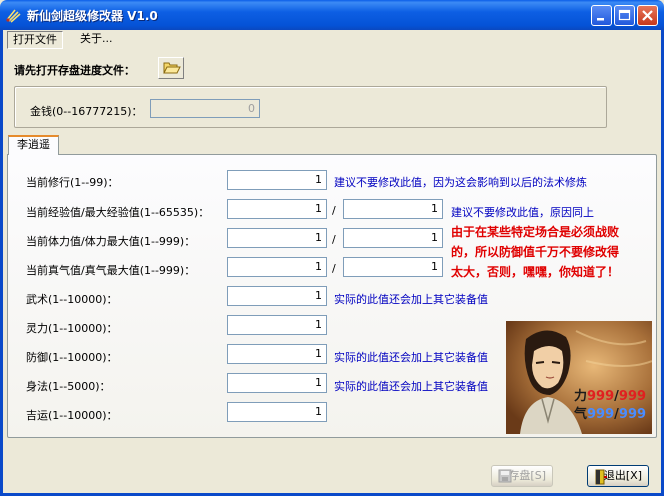 Image resolution: width=664 pixels, height=496 pixels. Describe the element at coordinates (277, 180) in the screenshot. I see `cultivation-input: 1` at that location.